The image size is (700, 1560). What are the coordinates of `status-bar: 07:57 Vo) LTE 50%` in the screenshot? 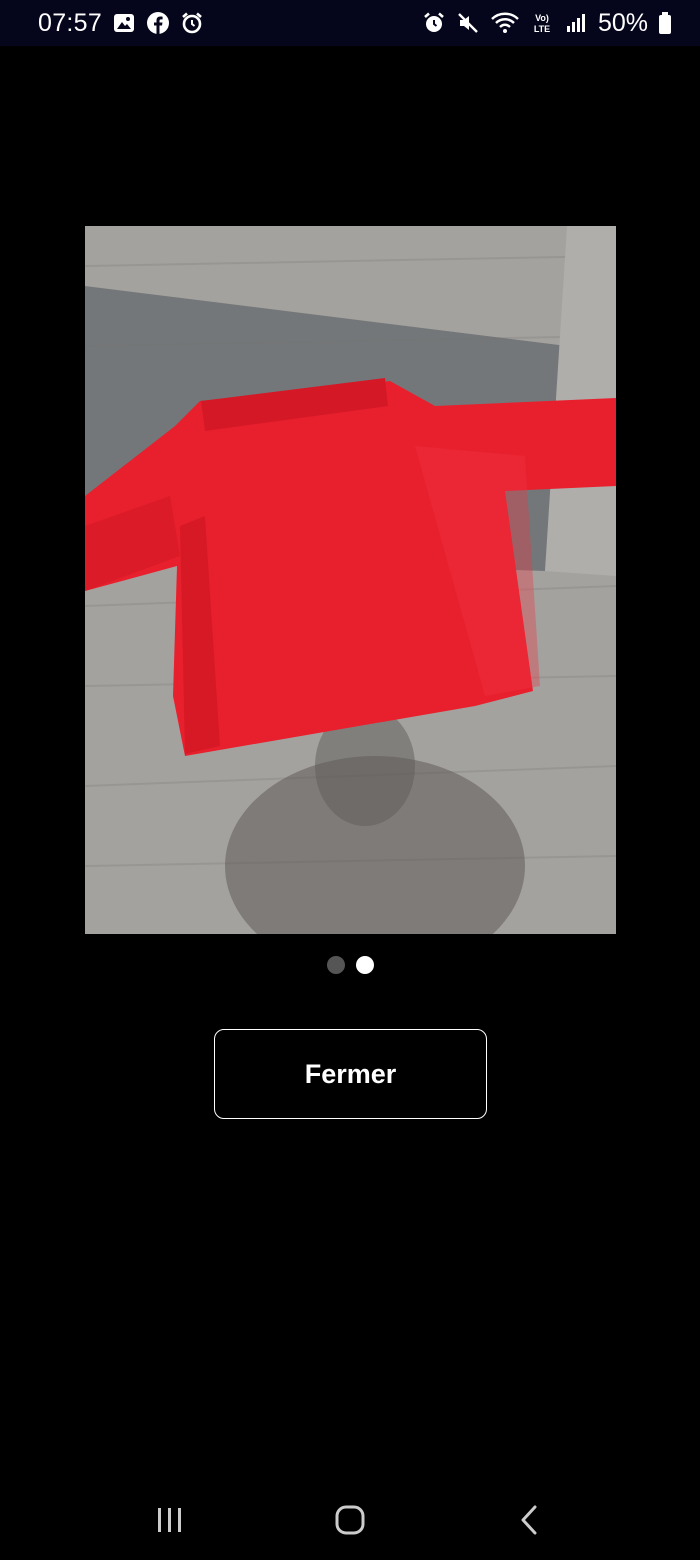 It's located at (350, 23).